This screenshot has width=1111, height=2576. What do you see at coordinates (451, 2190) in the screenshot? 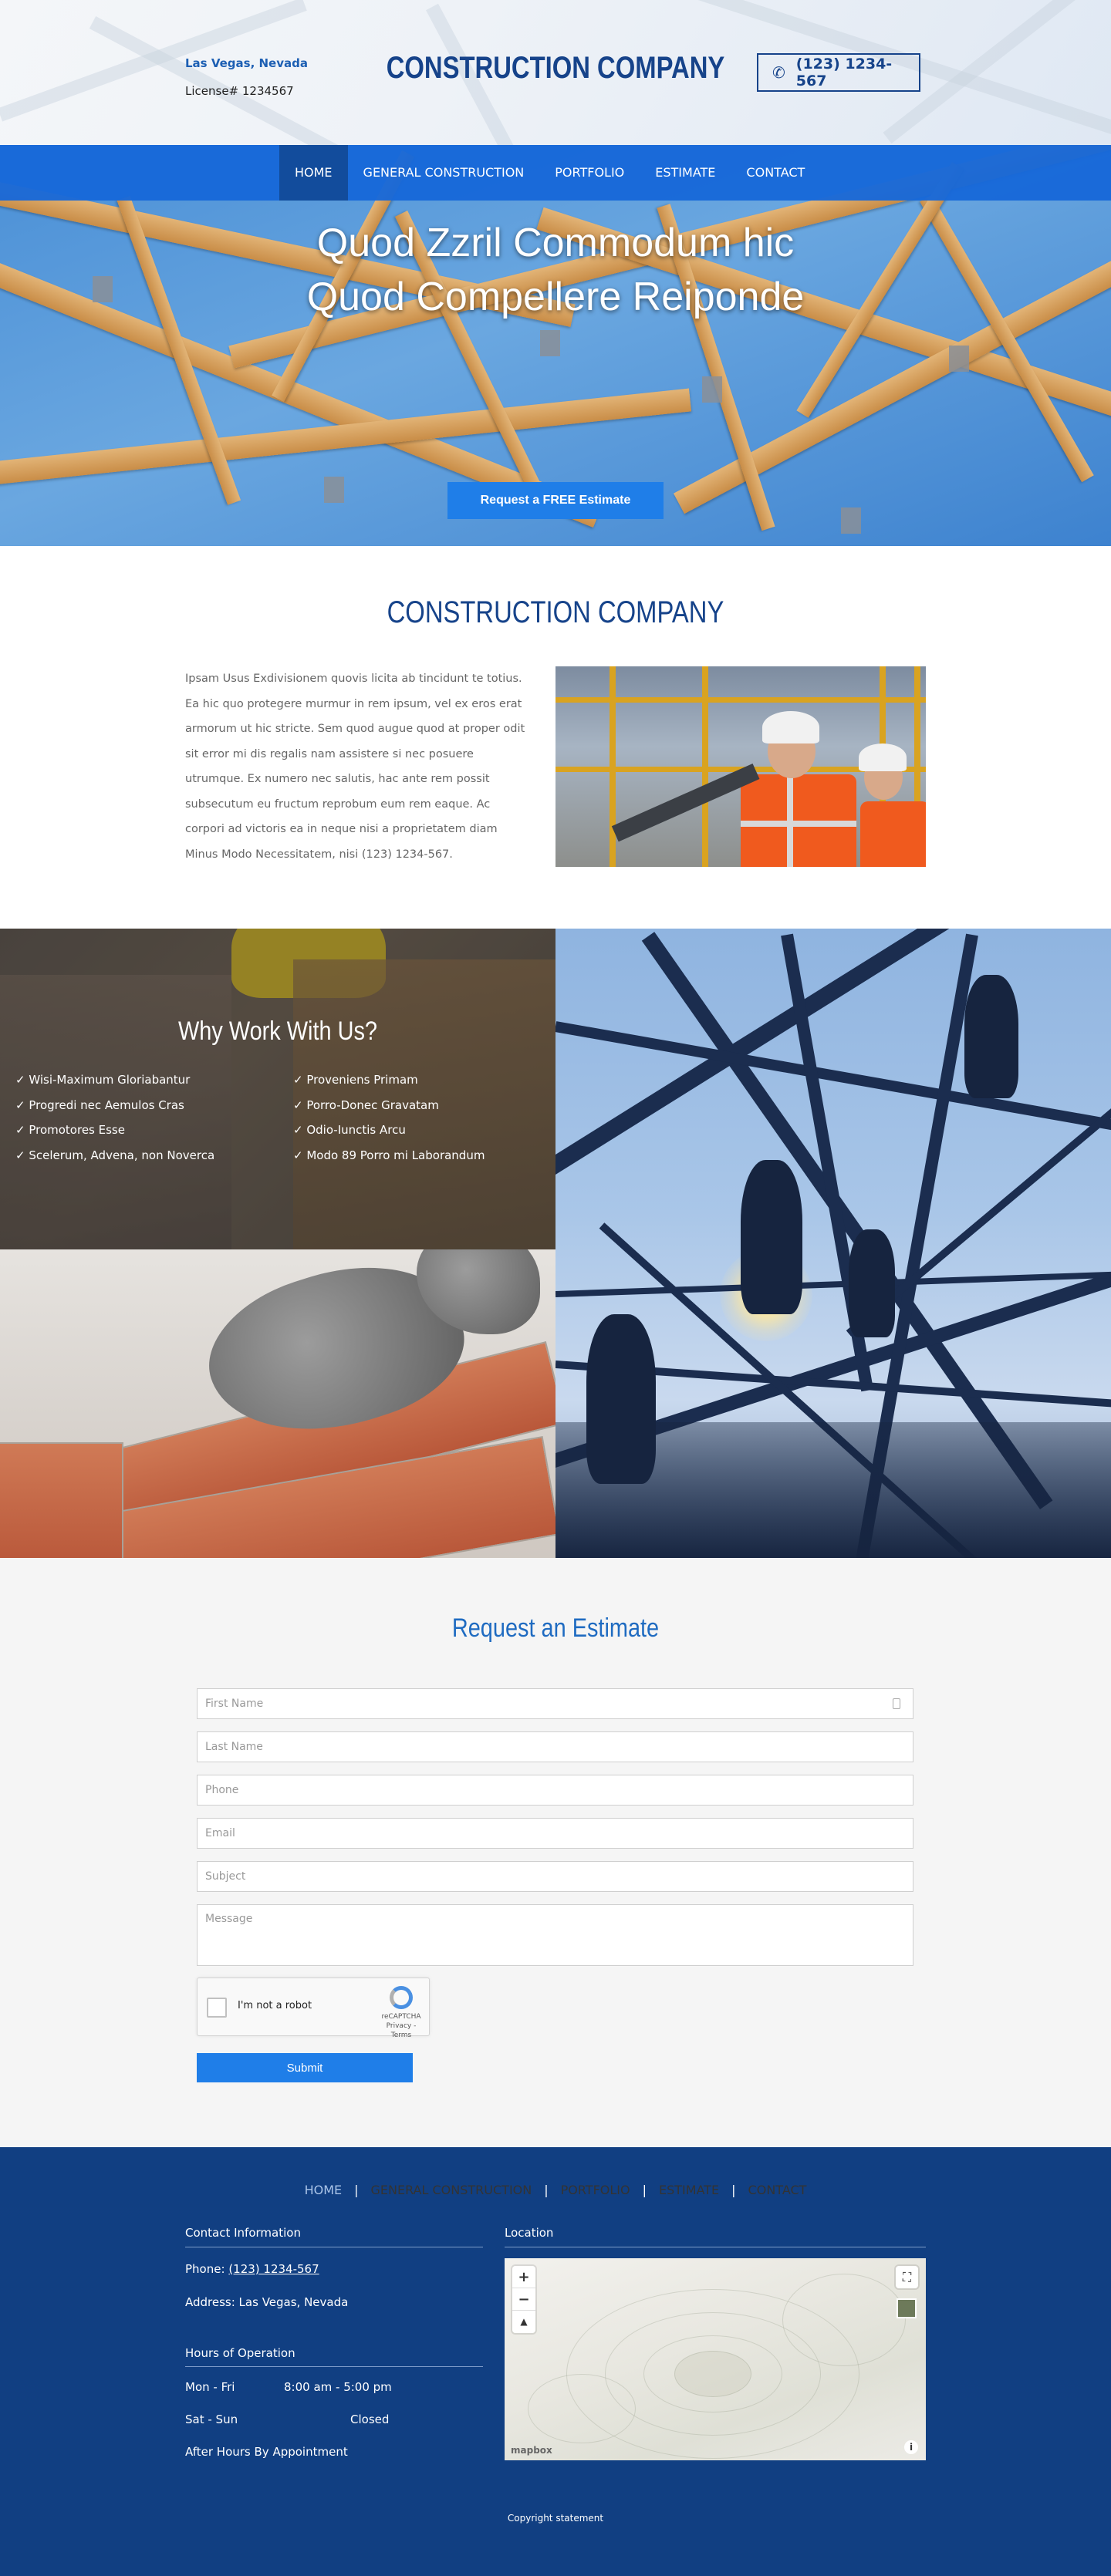
I see `footer-nav-general-construction: GENERAL CONSTRUCTION` at bounding box center [451, 2190].